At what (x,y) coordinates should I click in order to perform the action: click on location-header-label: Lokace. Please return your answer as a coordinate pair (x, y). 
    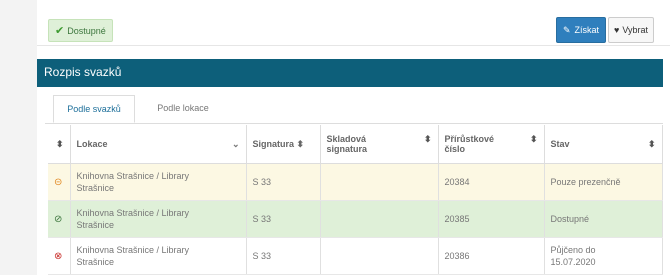
    Looking at the image, I should click on (92, 143).